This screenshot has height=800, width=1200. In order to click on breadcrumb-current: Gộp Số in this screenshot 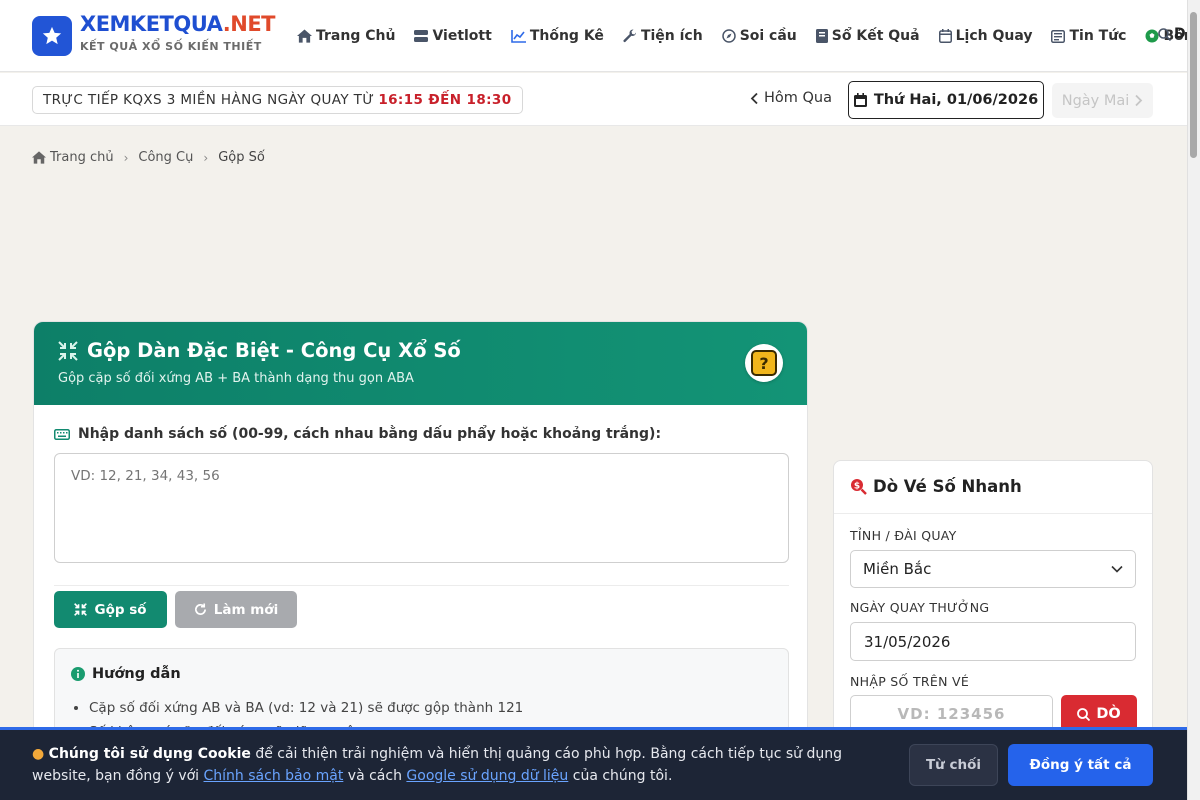, I will do `click(241, 157)`.